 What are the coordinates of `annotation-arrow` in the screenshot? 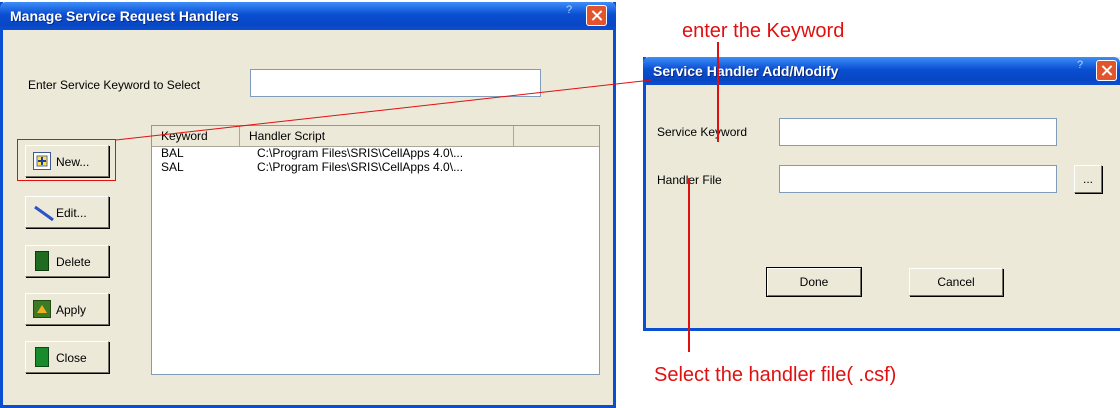 It's located at (384, 110).